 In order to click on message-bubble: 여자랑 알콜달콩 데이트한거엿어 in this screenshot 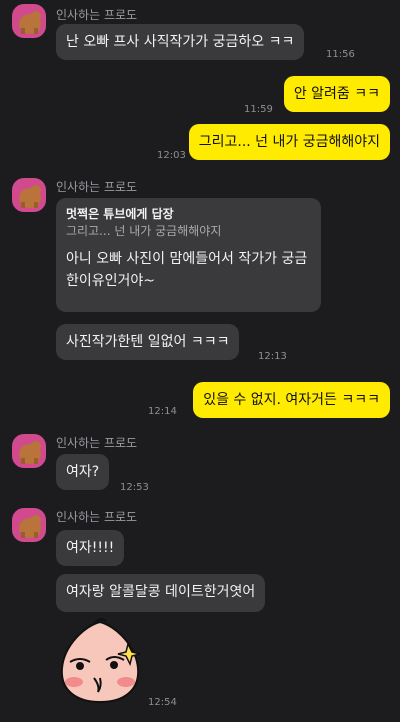, I will do `click(161, 593)`.